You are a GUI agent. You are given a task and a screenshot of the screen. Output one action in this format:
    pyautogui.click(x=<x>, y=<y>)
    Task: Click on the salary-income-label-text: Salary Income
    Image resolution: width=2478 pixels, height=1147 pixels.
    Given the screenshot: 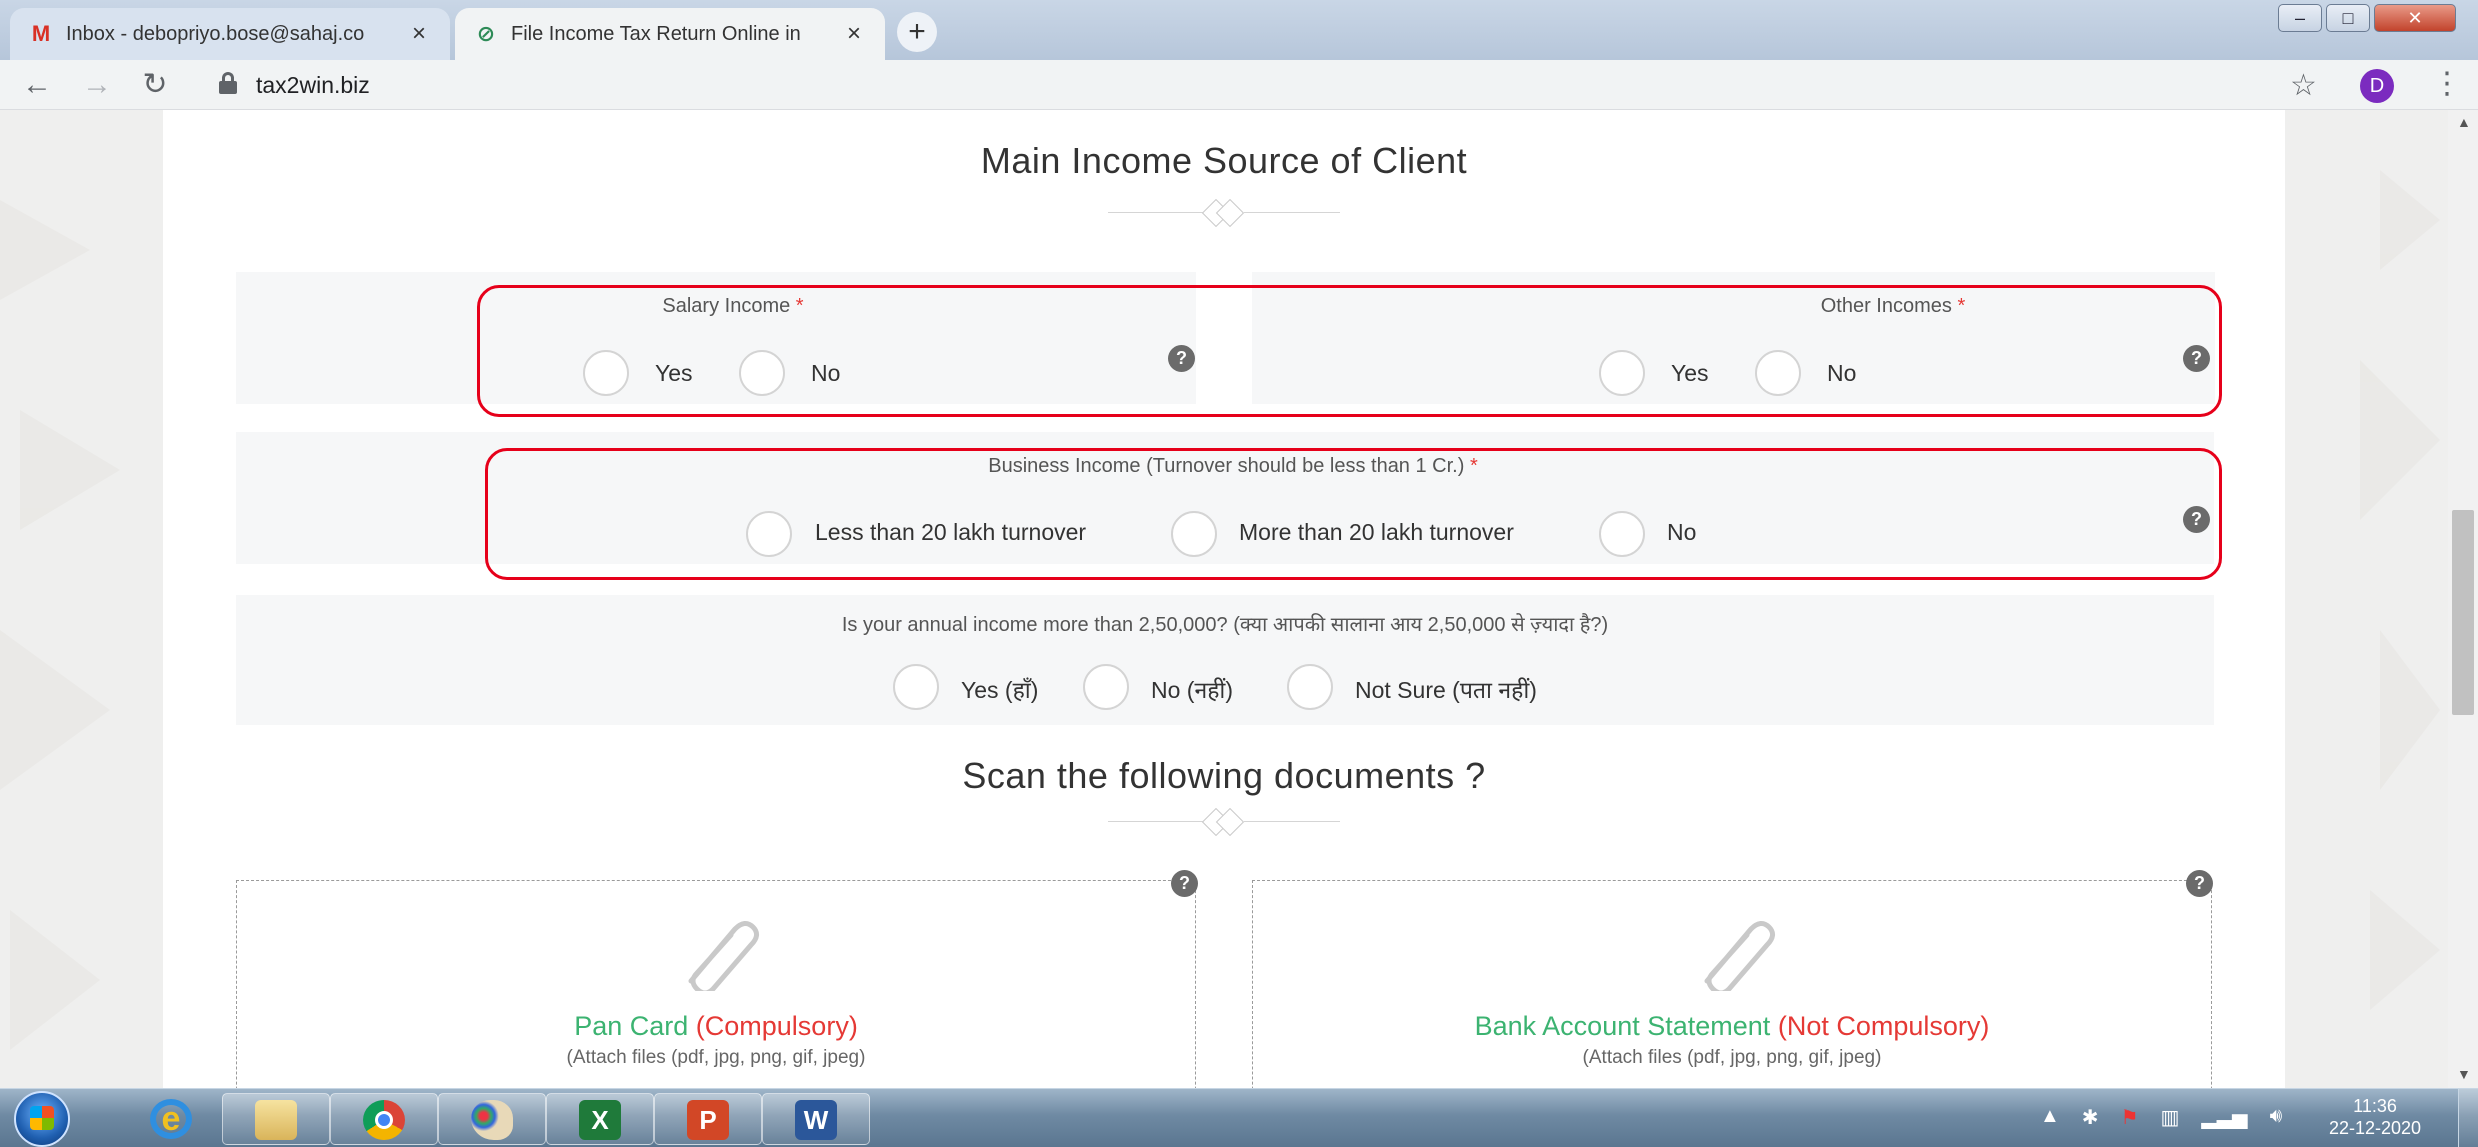 What is the action you would take?
    pyautogui.click(x=726, y=306)
    